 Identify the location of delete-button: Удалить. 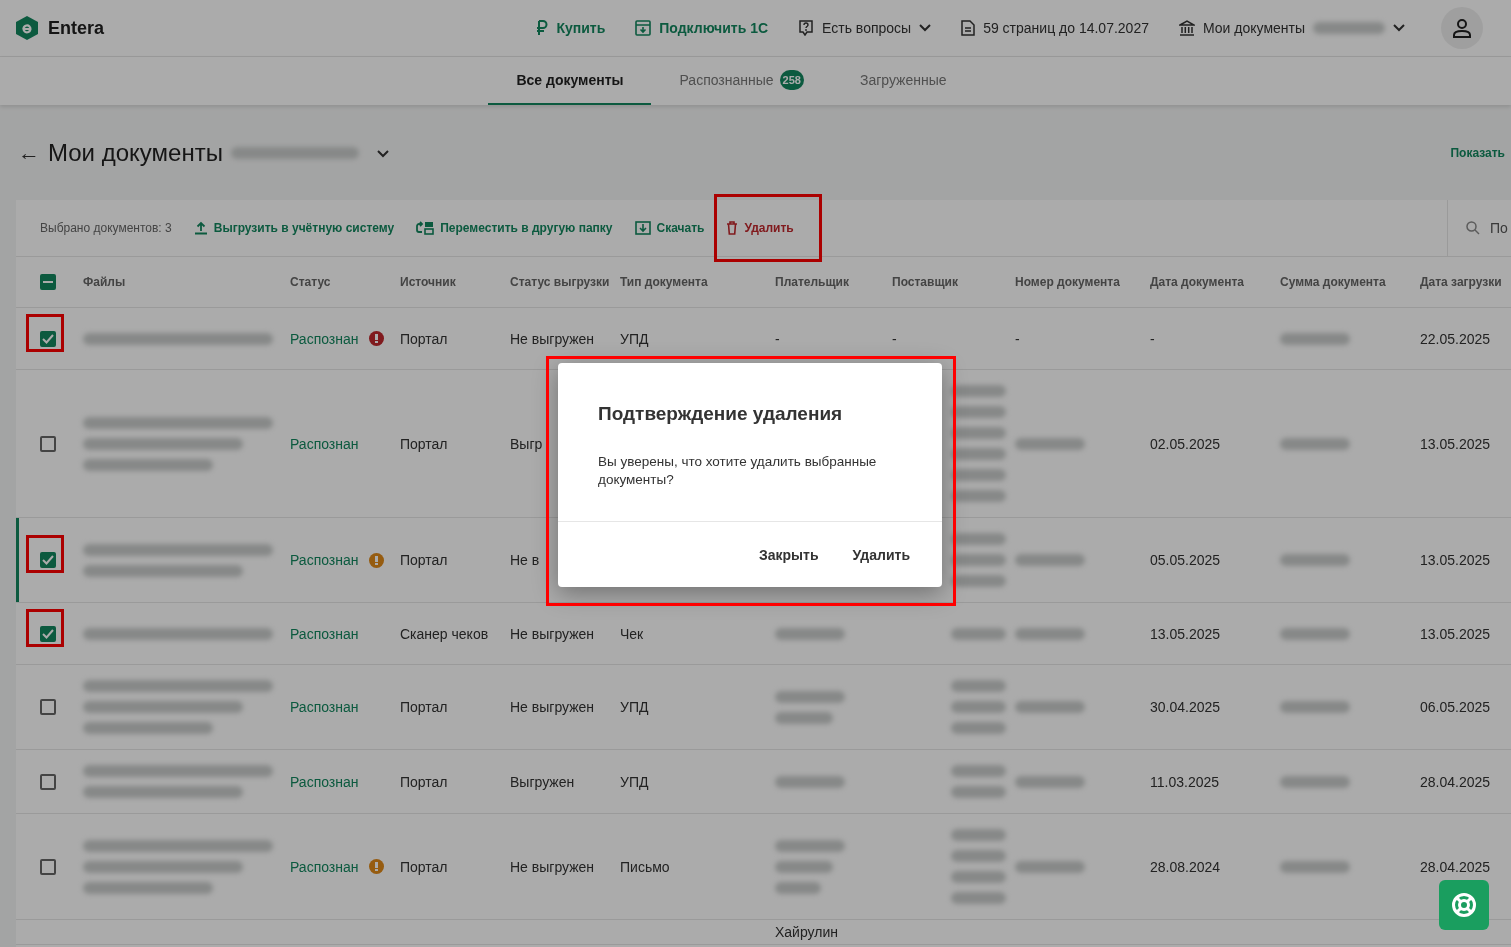
(760, 228).